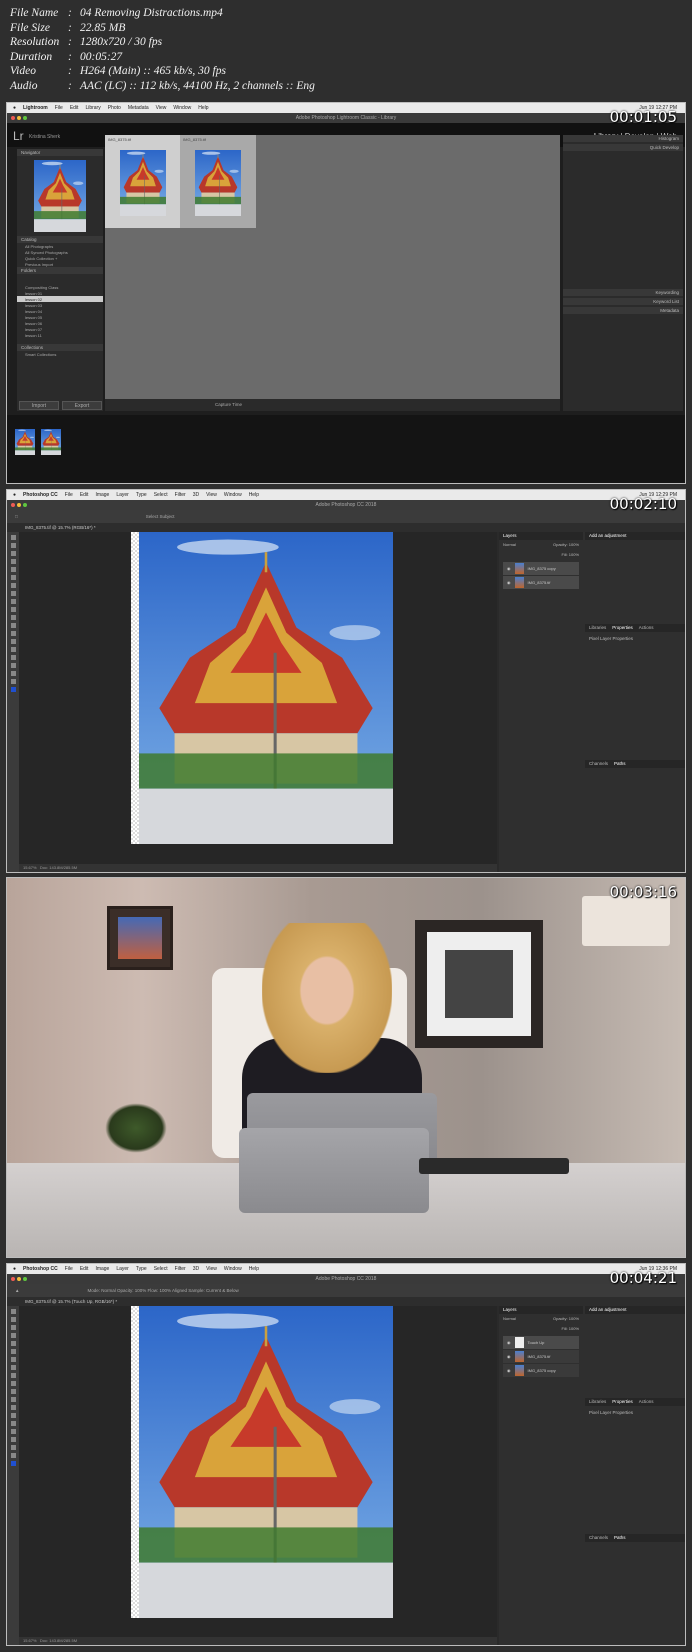  I want to click on collection-item: Smart Collections, so click(60, 354).